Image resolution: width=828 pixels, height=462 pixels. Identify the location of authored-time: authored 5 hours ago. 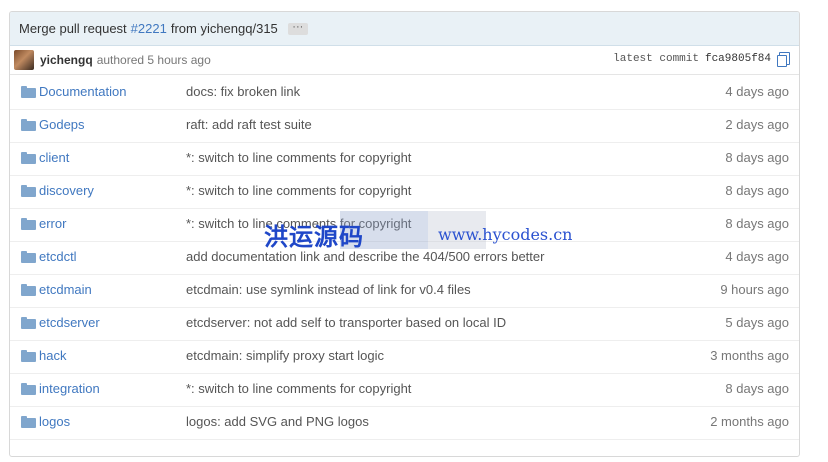
(153, 60).